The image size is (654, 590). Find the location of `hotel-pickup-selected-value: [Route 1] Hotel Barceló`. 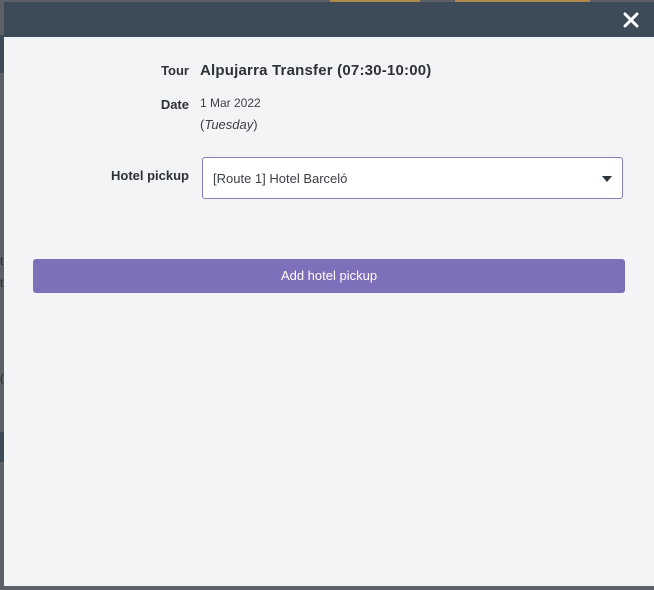

hotel-pickup-selected-value: [Route 1] Hotel Barceló is located at coordinates (280, 178).